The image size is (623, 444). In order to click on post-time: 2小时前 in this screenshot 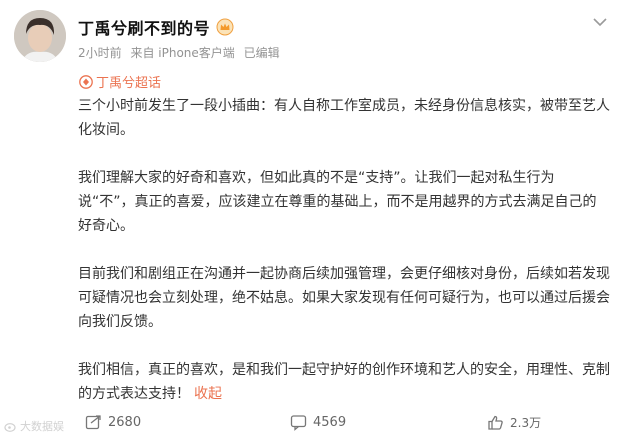, I will do `click(100, 53)`.